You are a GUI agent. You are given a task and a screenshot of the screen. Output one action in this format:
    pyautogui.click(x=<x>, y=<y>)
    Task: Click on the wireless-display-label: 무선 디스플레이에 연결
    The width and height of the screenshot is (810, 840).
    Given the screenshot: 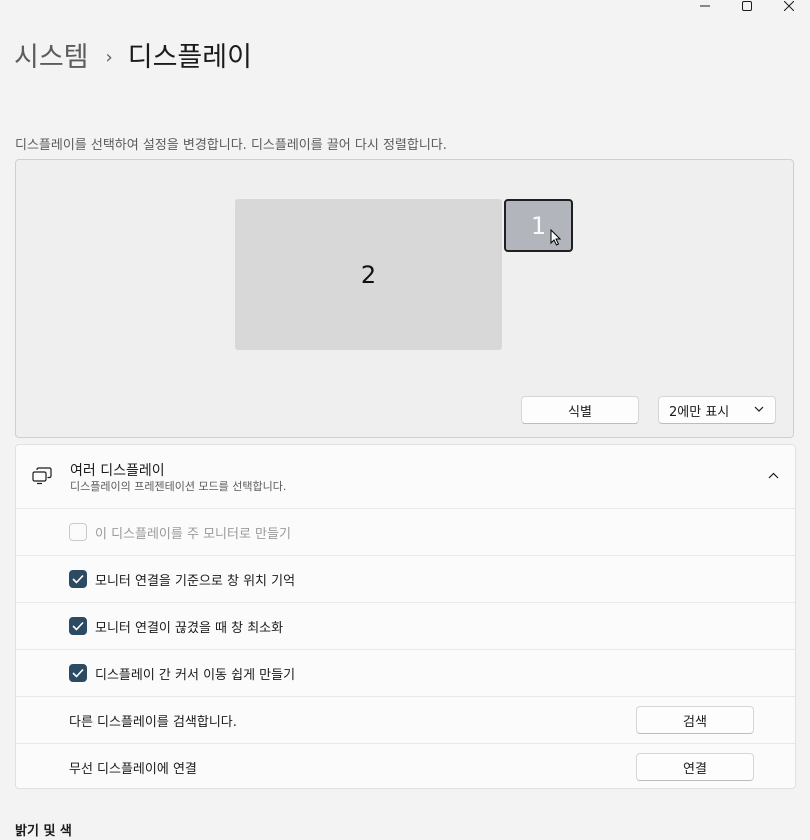 What is the action you would take?
    pyautogui.click(x=133, y=769)
    